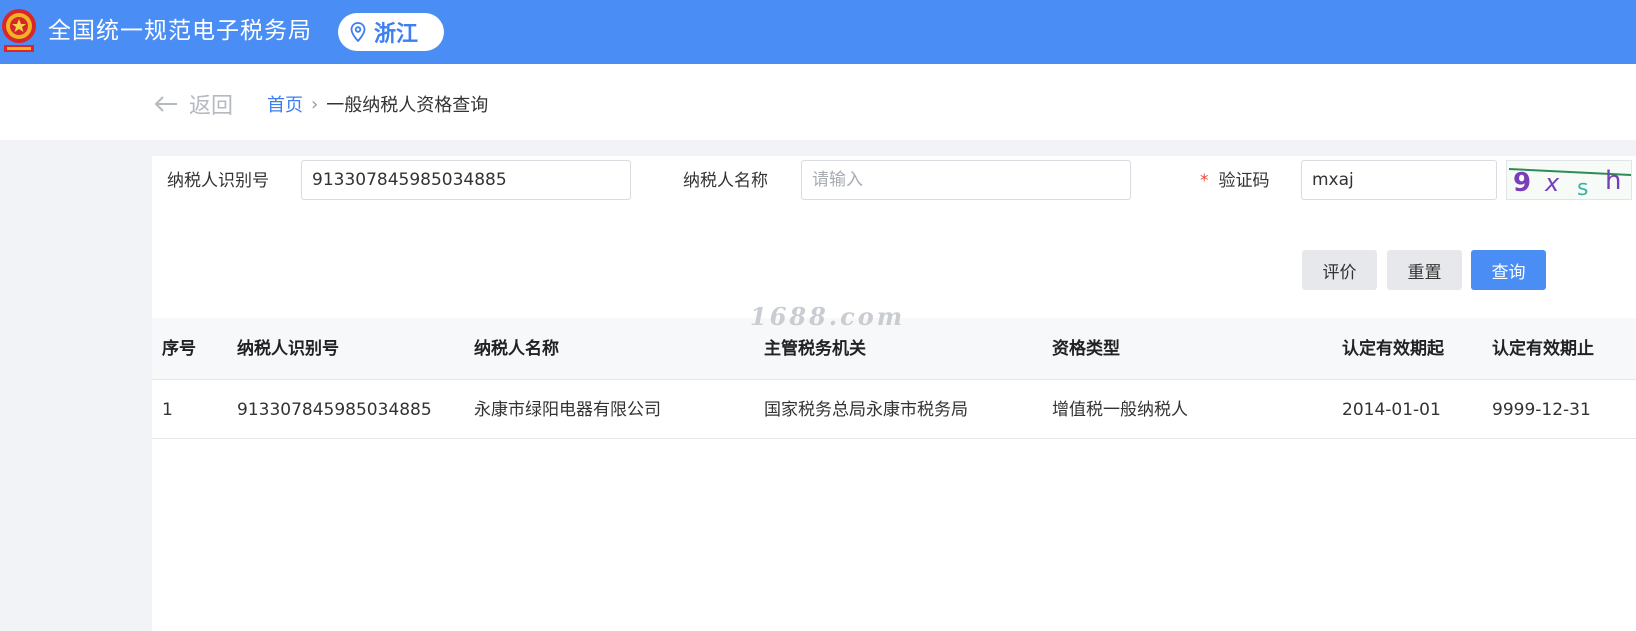 Image resolution: width=1636 pixels, height=631 pixels. What do you see at coordinates (1508, 270) in the screenshot?
I see `search-button: 查询` at bounding box center [1508, 270].